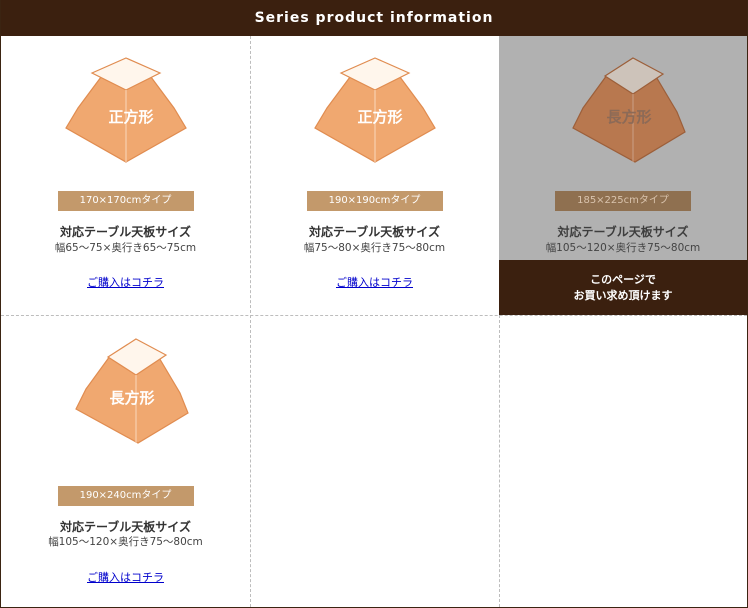  I want to click on series-header: Series product information, so click(374, 18).